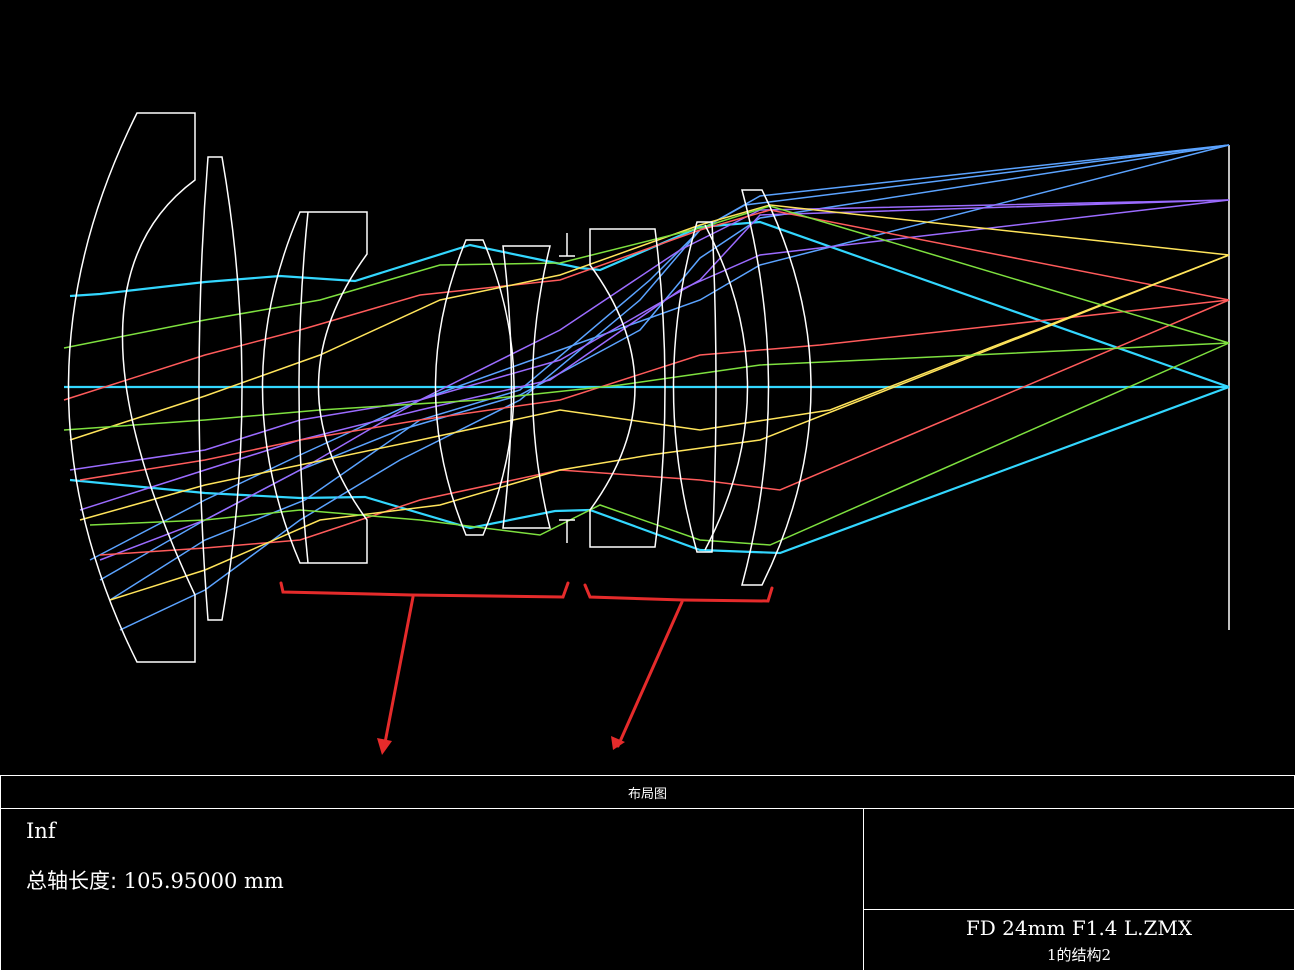 Image resolution: width=1295 pixels, height=971 pixels. I want to click on rear-group-bracket, so click(678, 593).